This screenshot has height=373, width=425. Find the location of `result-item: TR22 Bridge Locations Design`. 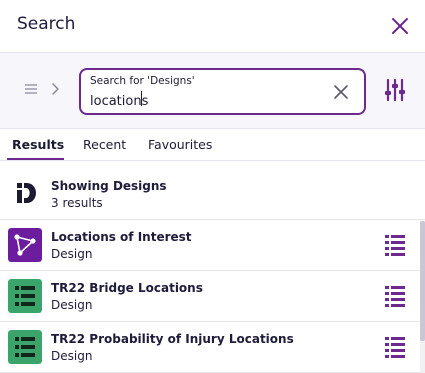

result-item: TR22 Bridge Locations Design is located at coordinates (210, 296).